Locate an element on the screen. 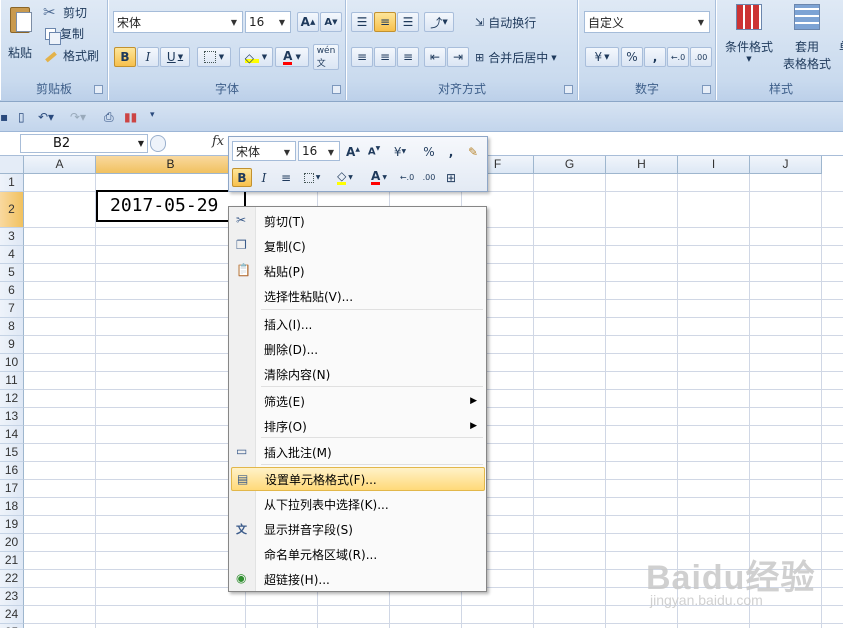 The image size is (843, 628). row-header-15: 15 is located at coordinates (12, 453).